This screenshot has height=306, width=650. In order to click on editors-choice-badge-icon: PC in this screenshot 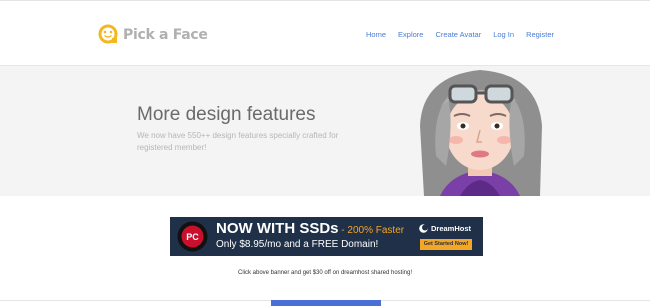, I will do `click(192, 236)`.